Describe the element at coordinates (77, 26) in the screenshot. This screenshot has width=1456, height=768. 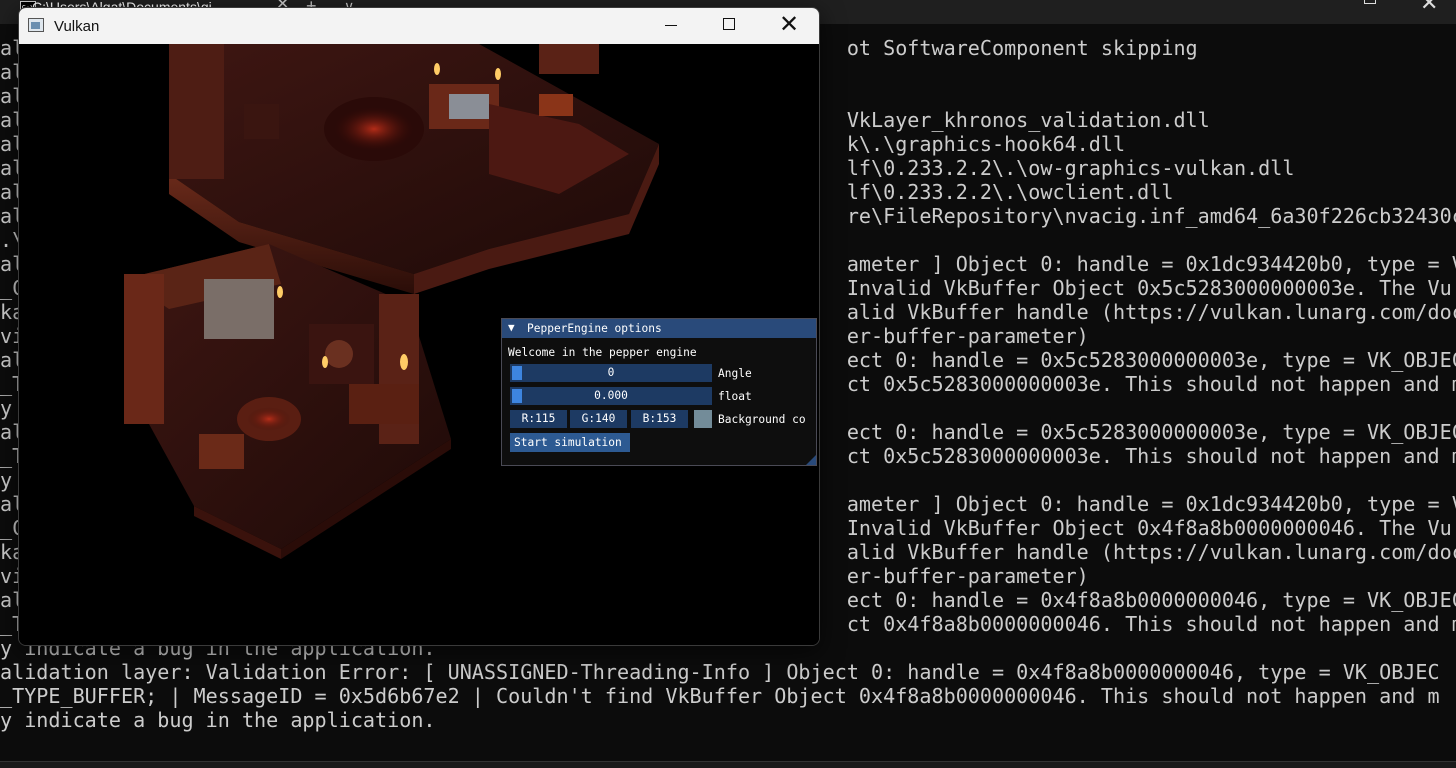
I see `window-title: Vulkan` at that location.